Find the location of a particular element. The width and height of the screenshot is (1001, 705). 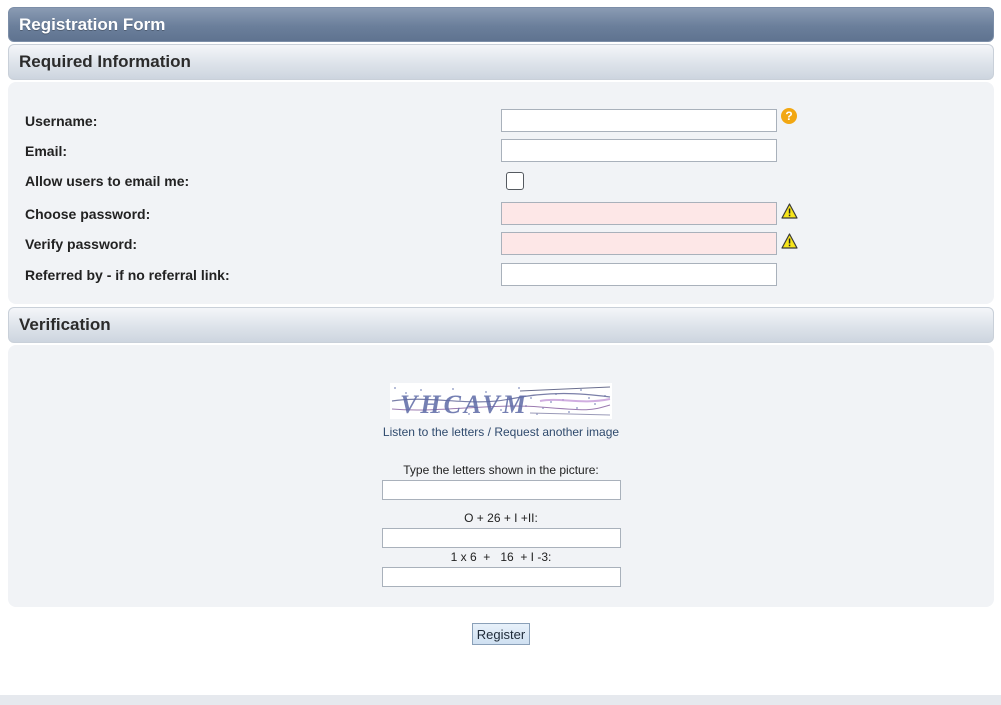

referred-by-label: Referred by - if no referral link: is located at coordinates (127, 275).